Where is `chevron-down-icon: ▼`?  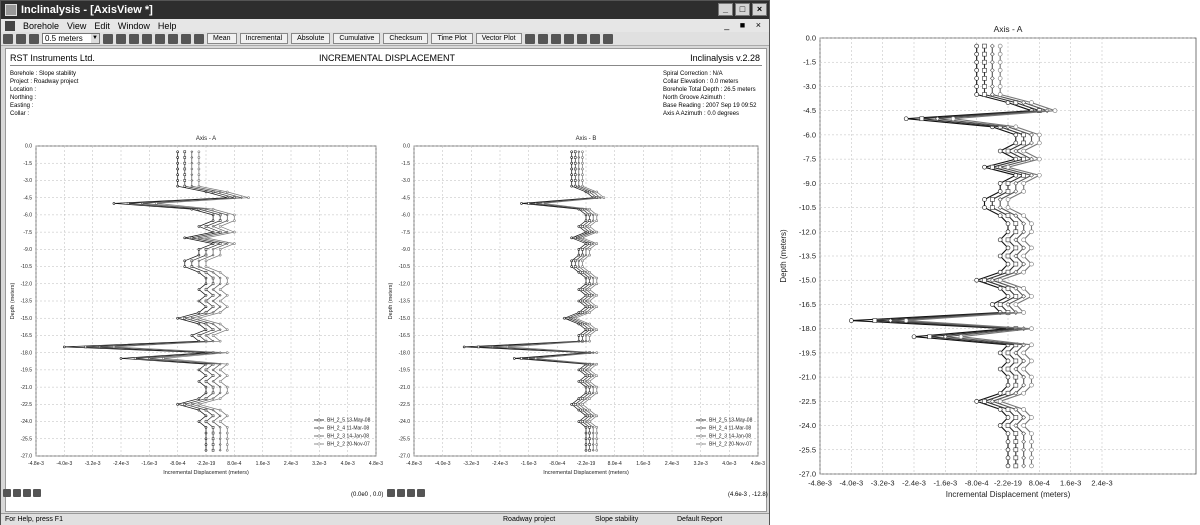 chevron-down-icon: ▼ is located at coordinates (95, 38).